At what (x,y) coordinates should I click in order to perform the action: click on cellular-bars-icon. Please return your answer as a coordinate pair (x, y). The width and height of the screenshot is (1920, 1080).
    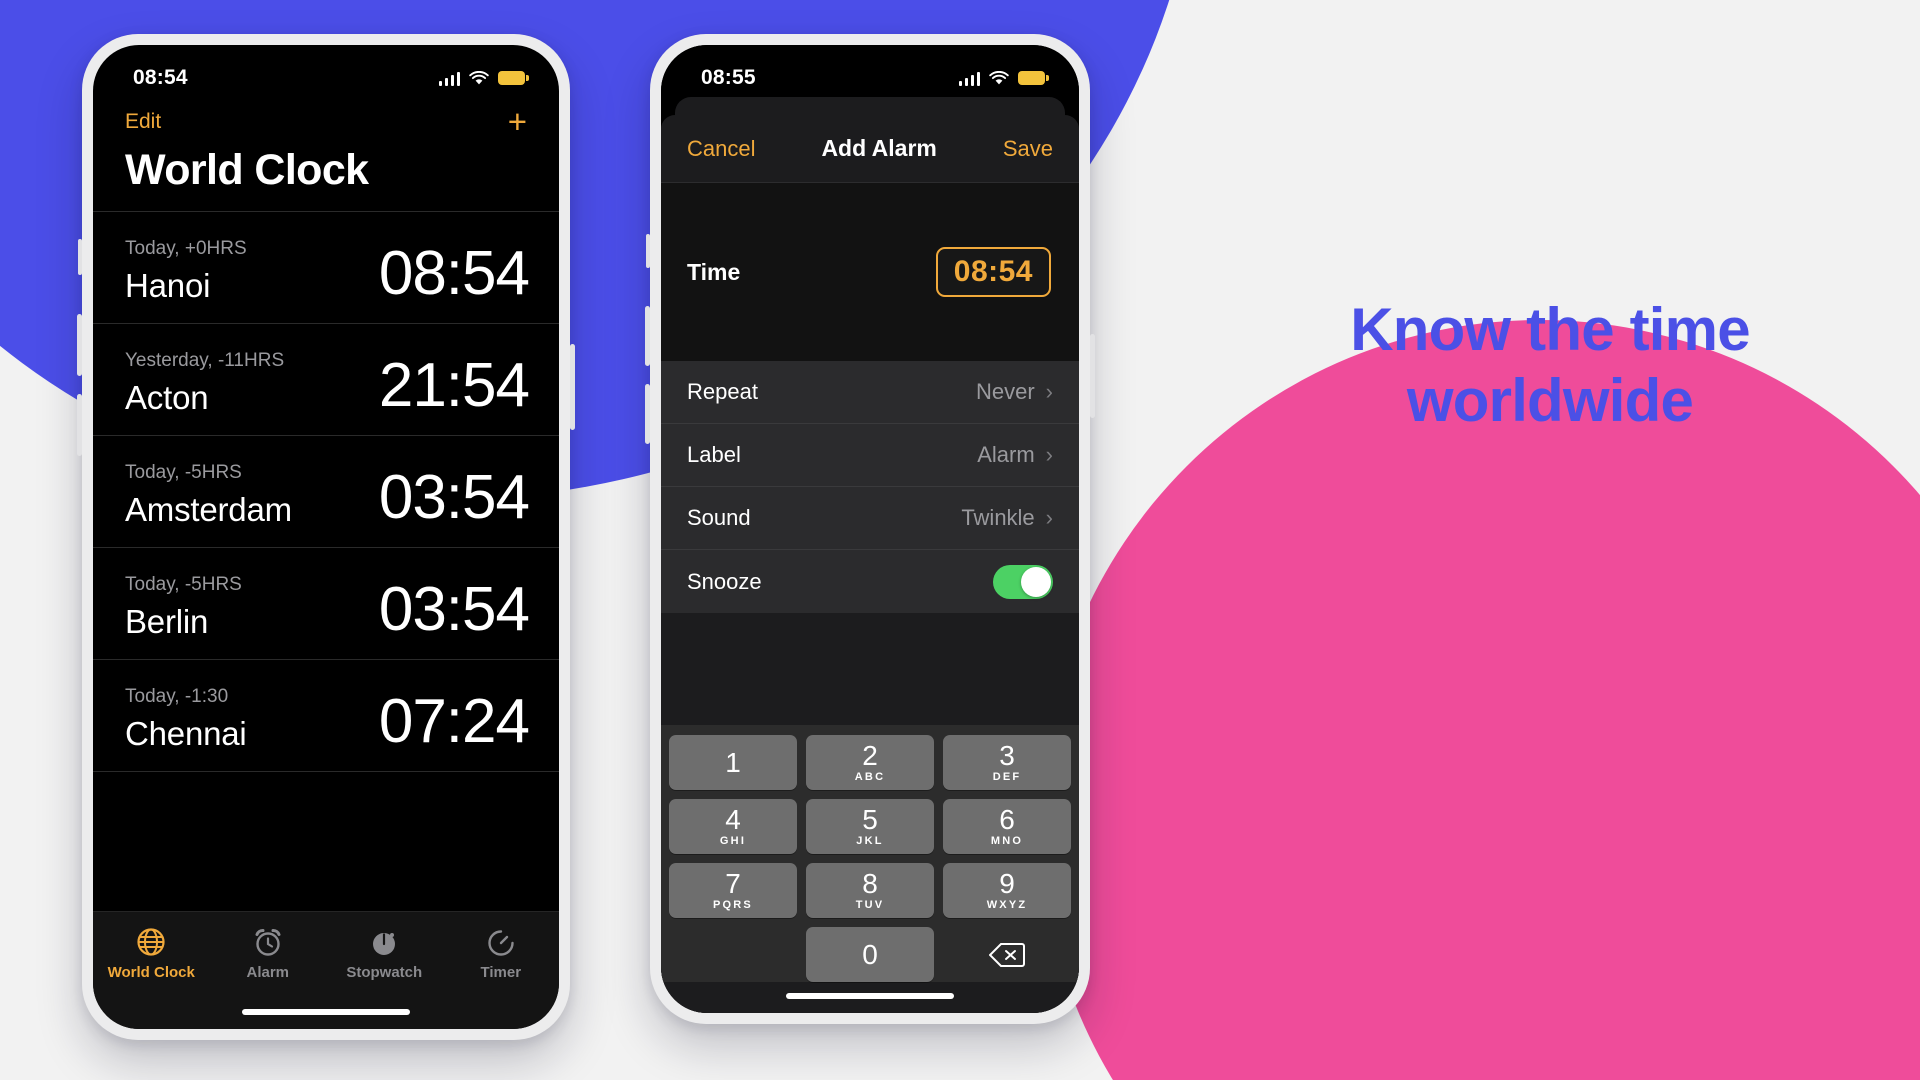
    Looking at the image, I should click on (449, 78).